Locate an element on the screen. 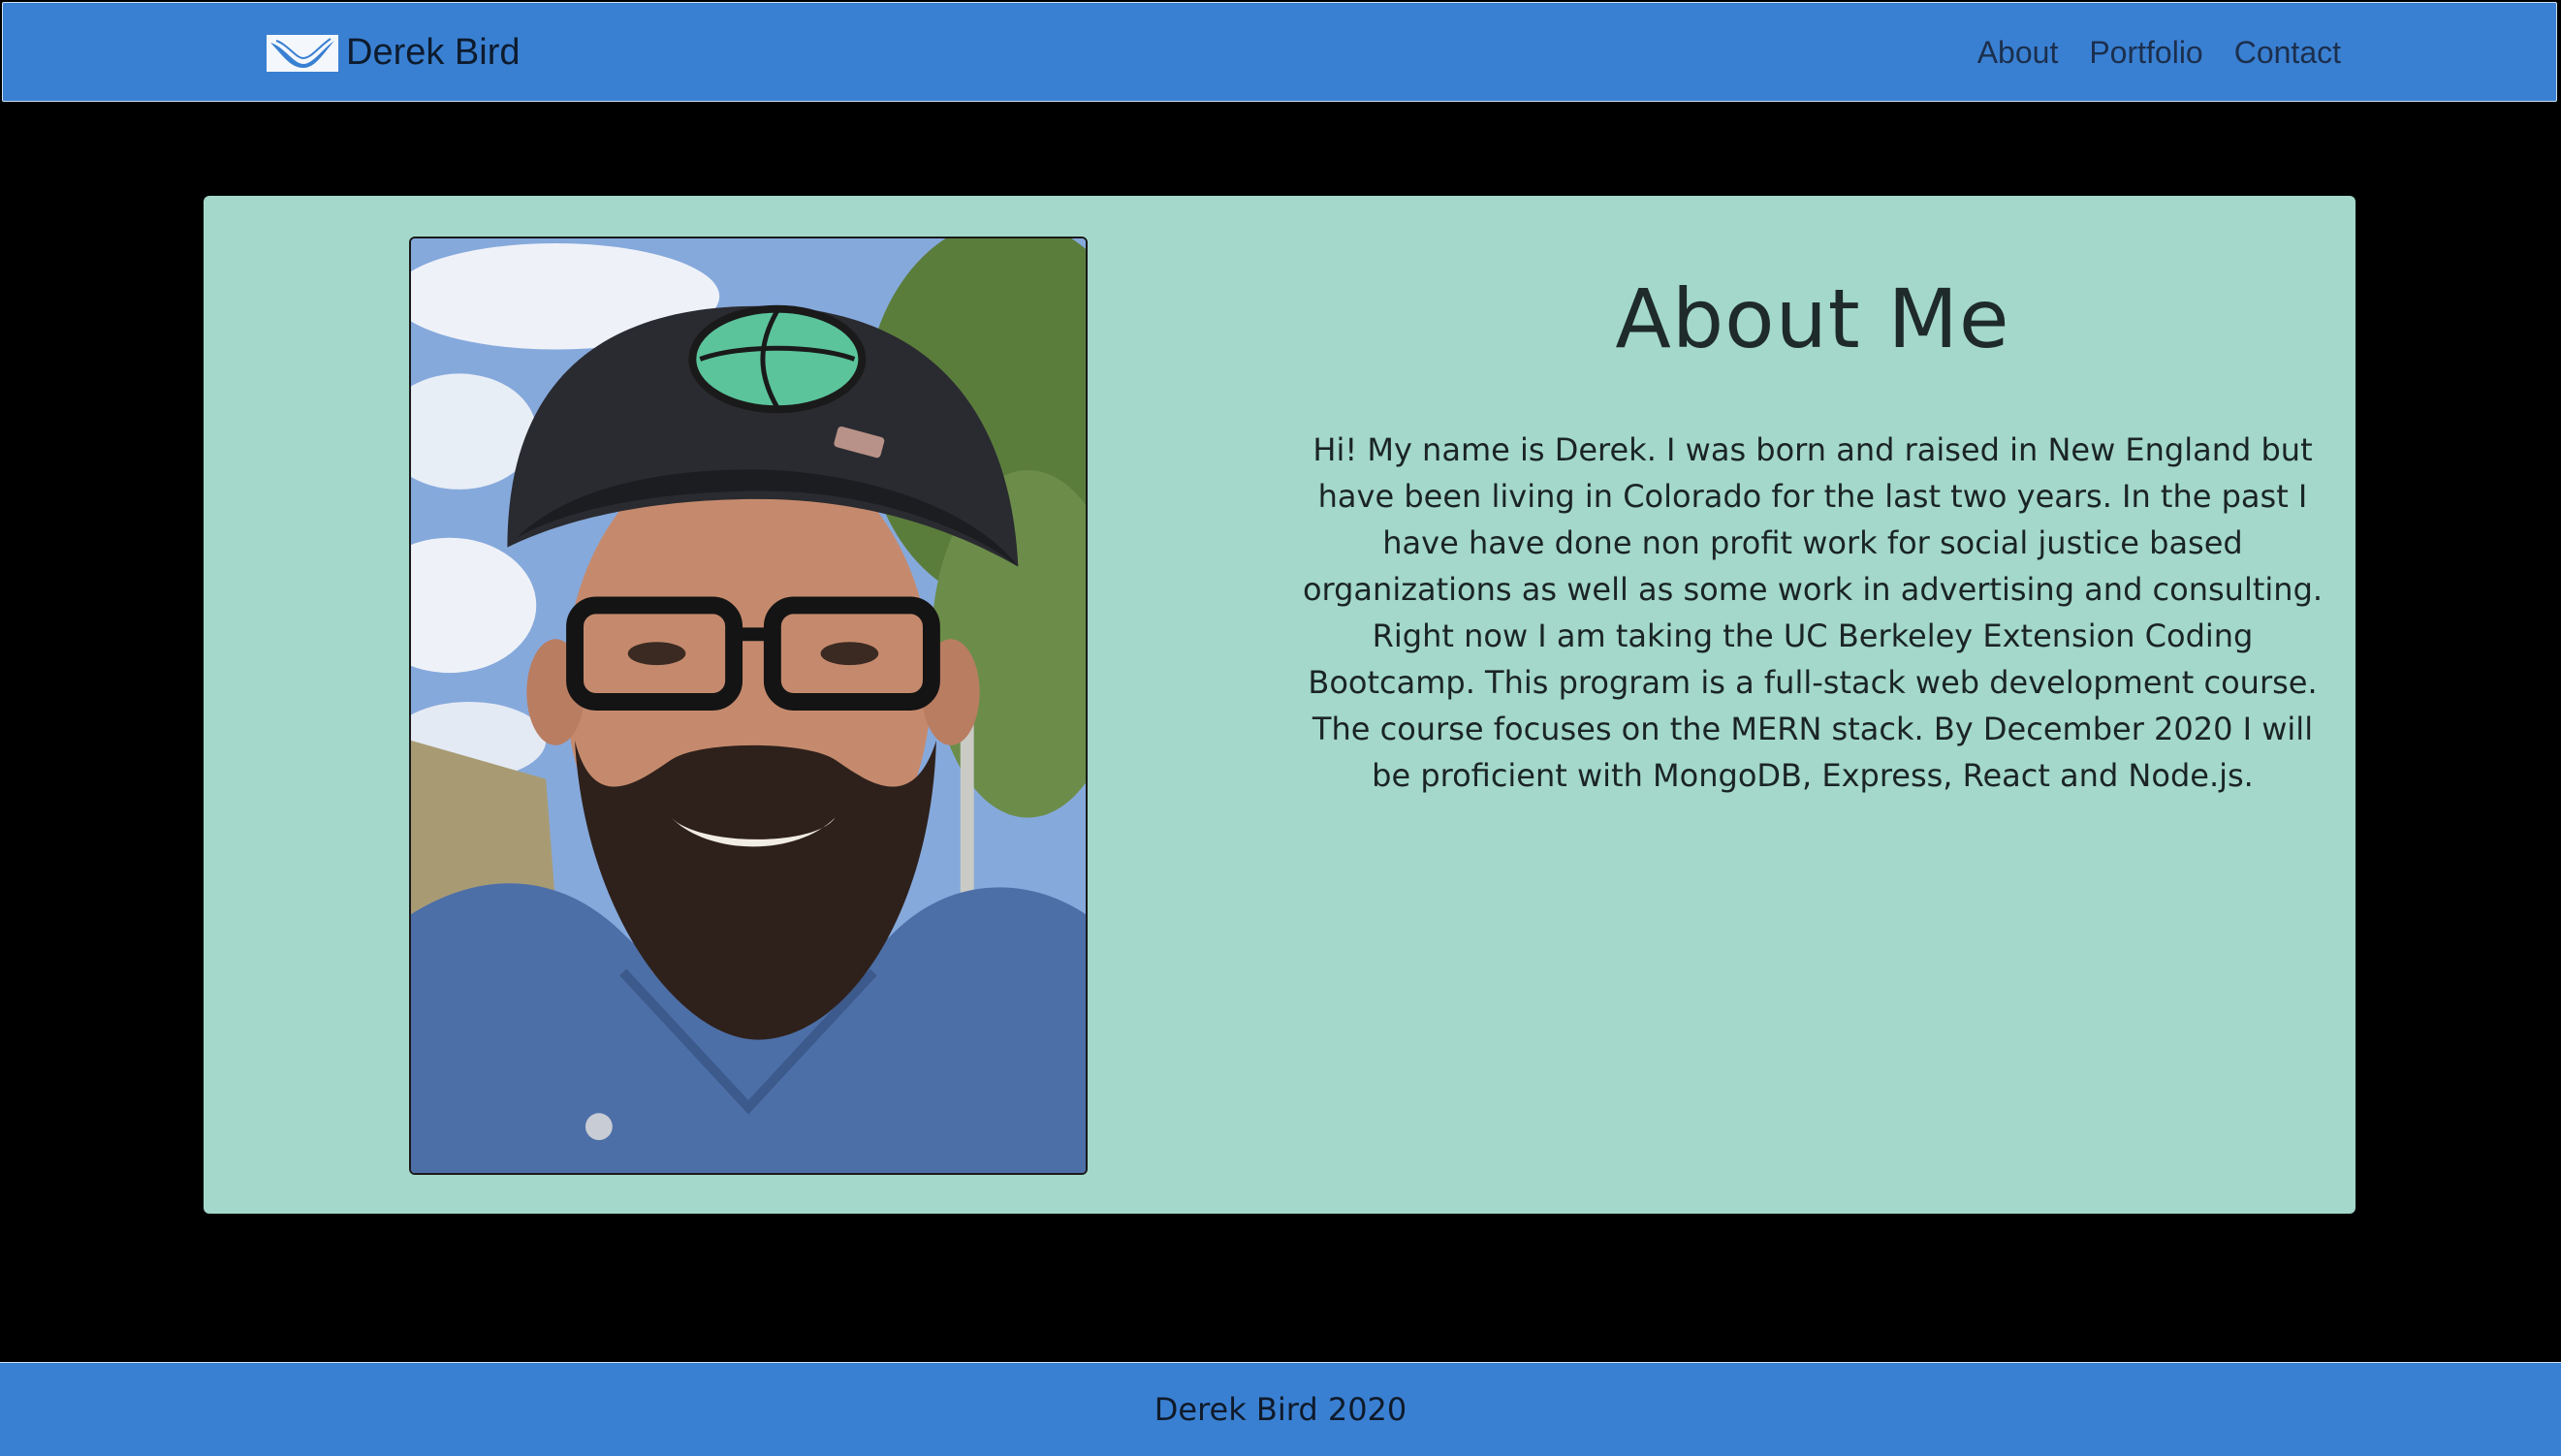  footer: Derek Bird 2020 is located at coordinates (1280, 1409).